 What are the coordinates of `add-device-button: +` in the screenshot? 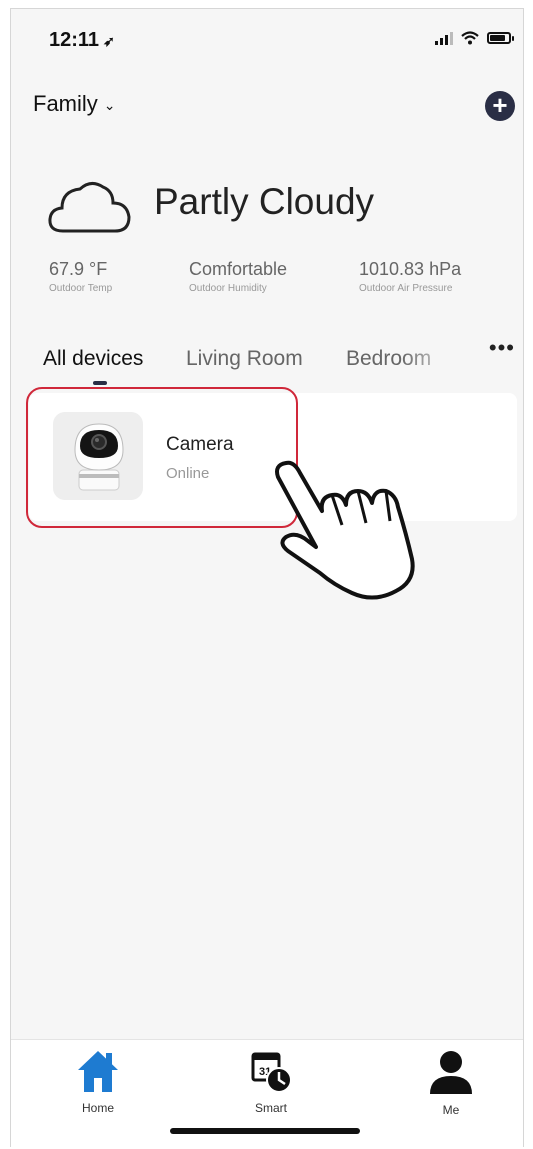 It's located at (500, 106).